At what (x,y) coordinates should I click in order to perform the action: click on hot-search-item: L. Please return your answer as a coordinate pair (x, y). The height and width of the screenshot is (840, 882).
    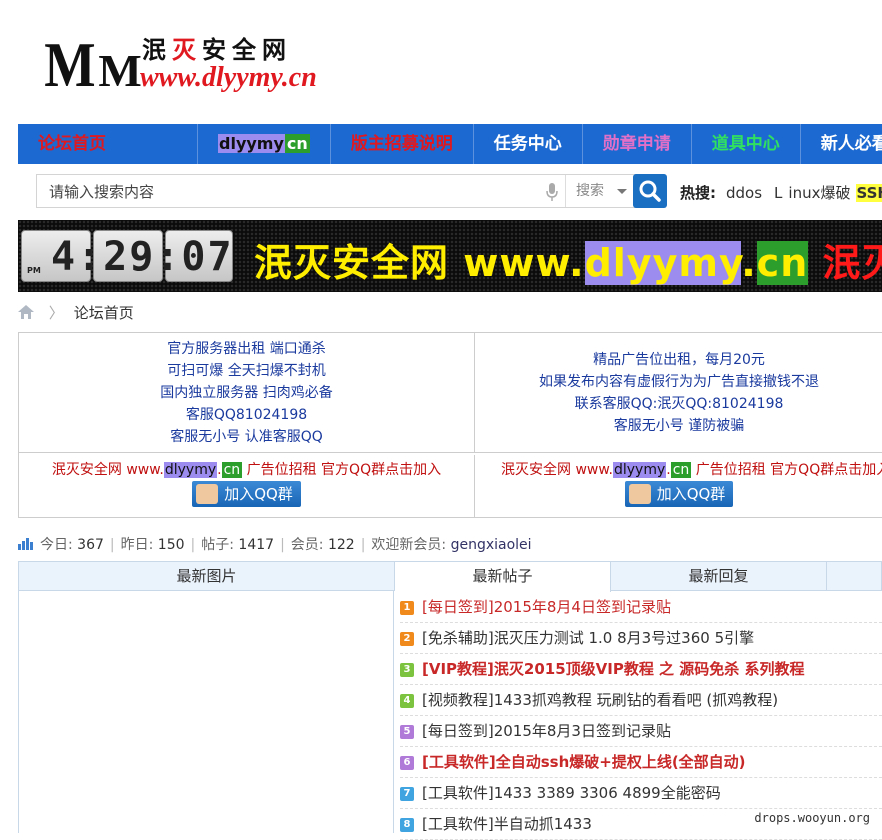
    Looking at the image, I should click on (778, 193).